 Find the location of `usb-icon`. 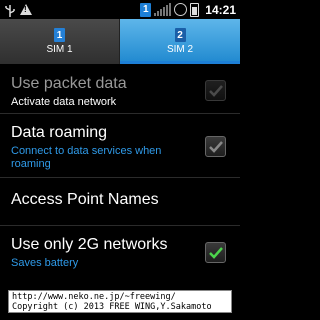

usb-icon is located at coordinates (10, 10).